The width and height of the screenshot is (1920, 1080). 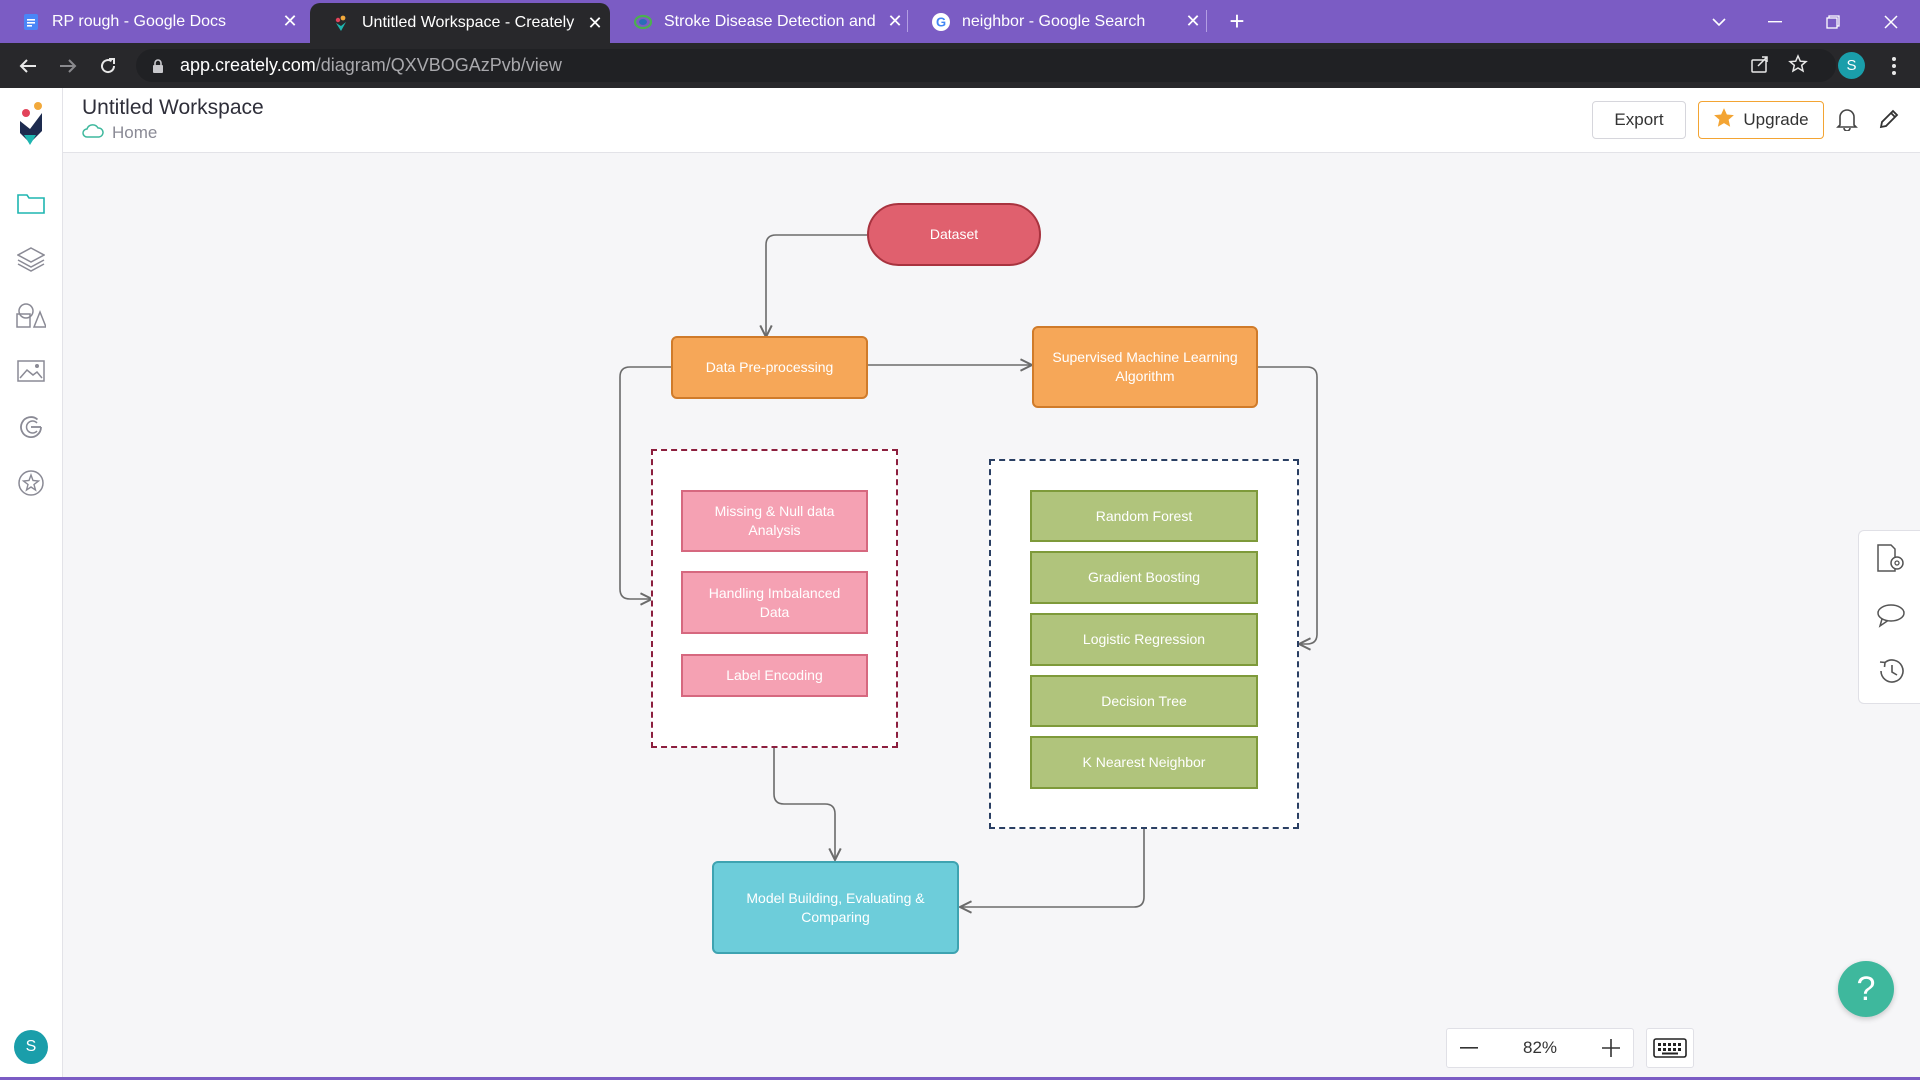 I want to click on document-settings-icon, so click(x=1891, y=559).